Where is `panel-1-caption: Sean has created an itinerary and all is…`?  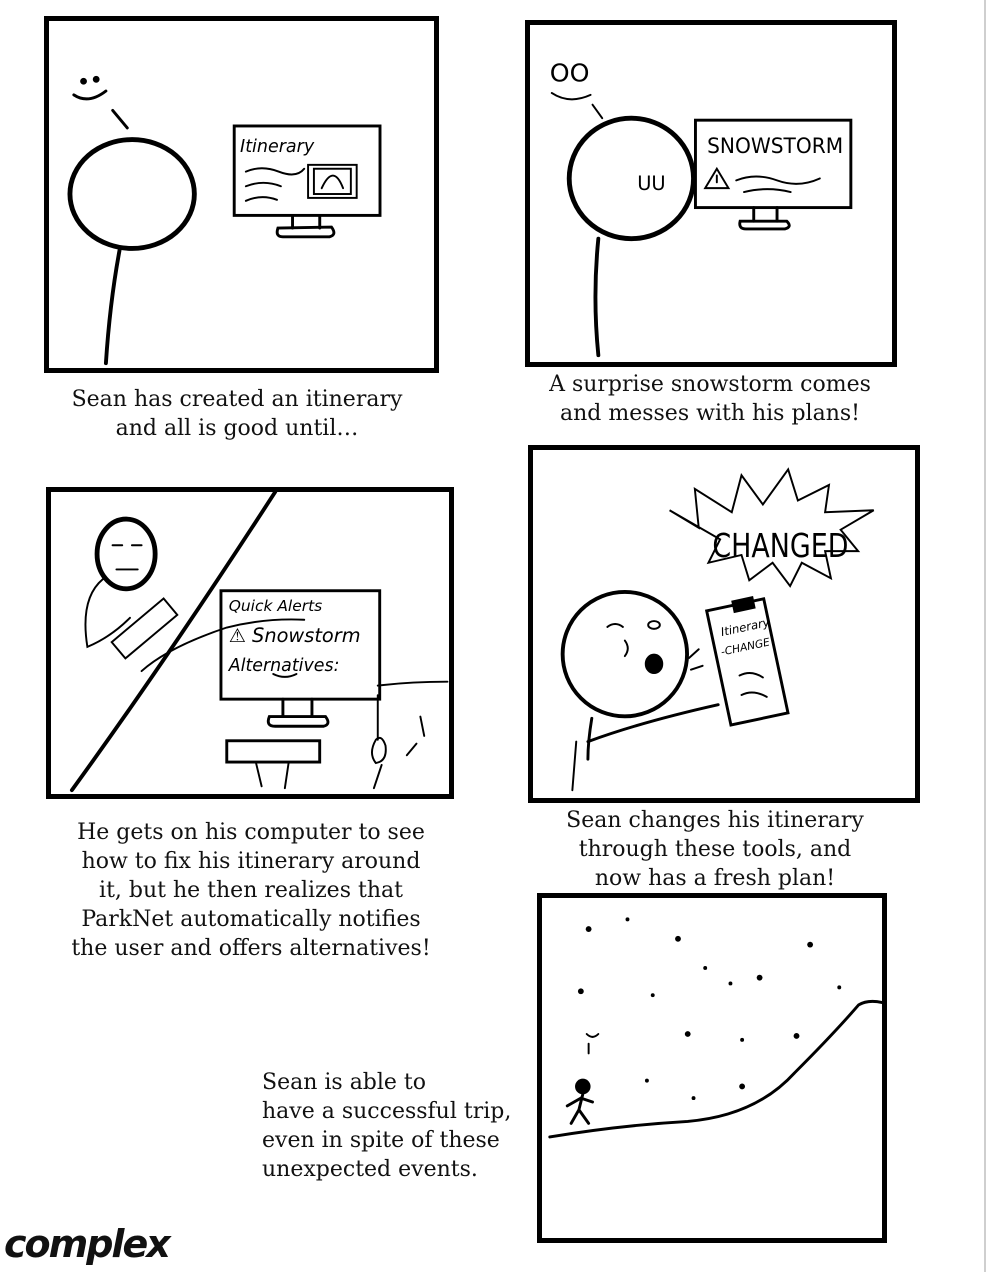 panel-1-caption: Sean has created an itinerary and all is… is located at coordinates (237, 414).